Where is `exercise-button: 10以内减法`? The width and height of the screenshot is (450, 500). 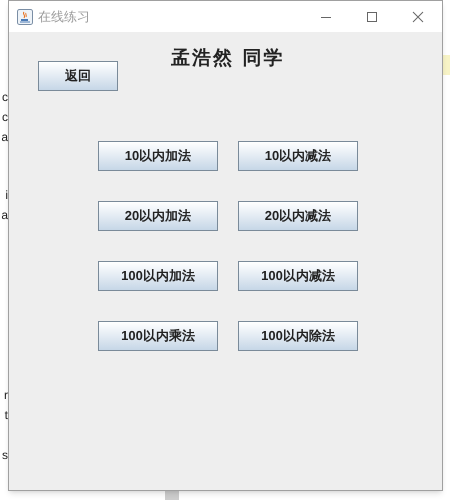
exercise-button: 10以内减法 is located at coordinates (298, 156).